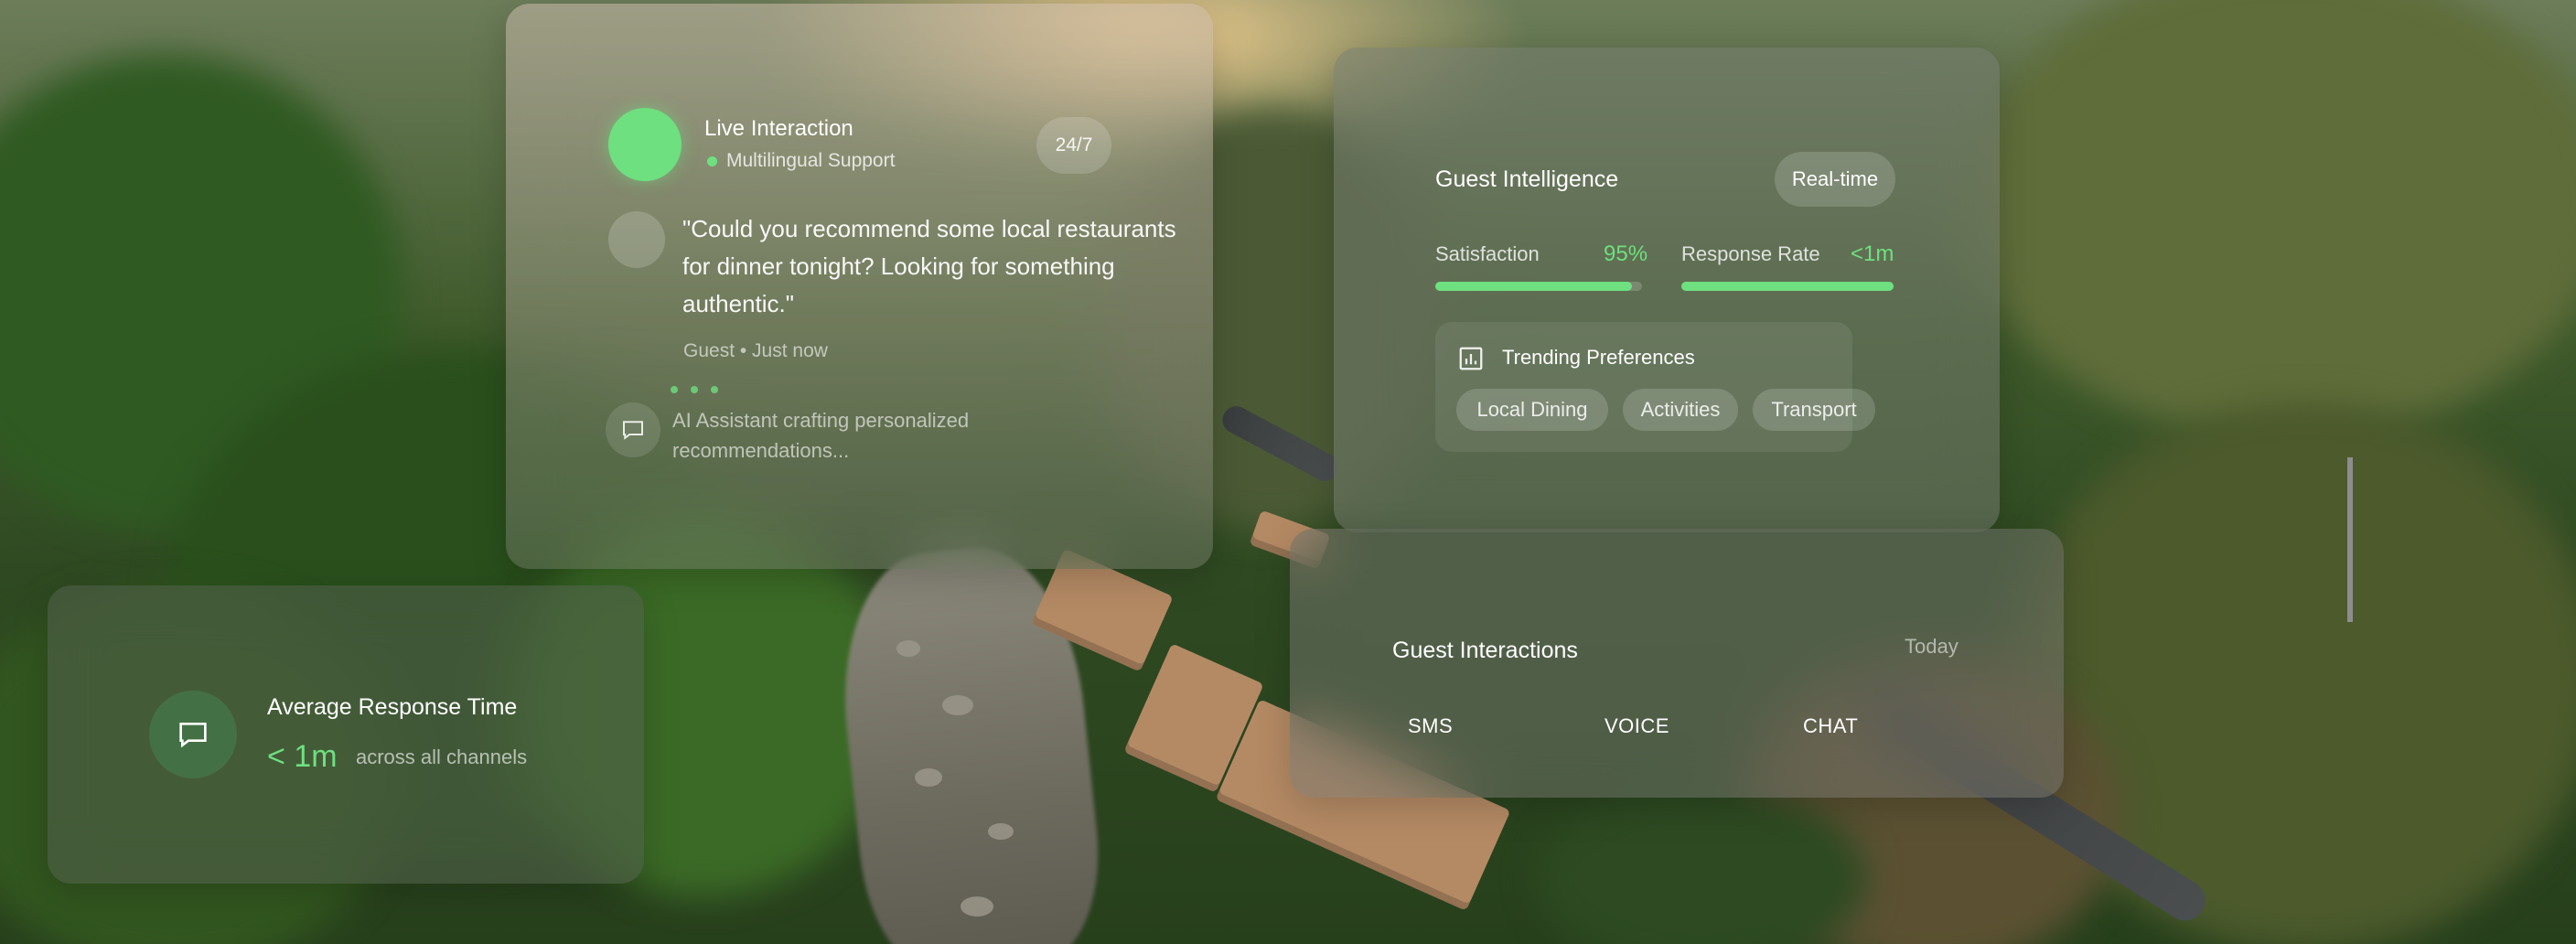 Image resolution: width=2576 pixels, height=944 pixels. I want to click on response-rate-bar-fill, so click(1788, 286).